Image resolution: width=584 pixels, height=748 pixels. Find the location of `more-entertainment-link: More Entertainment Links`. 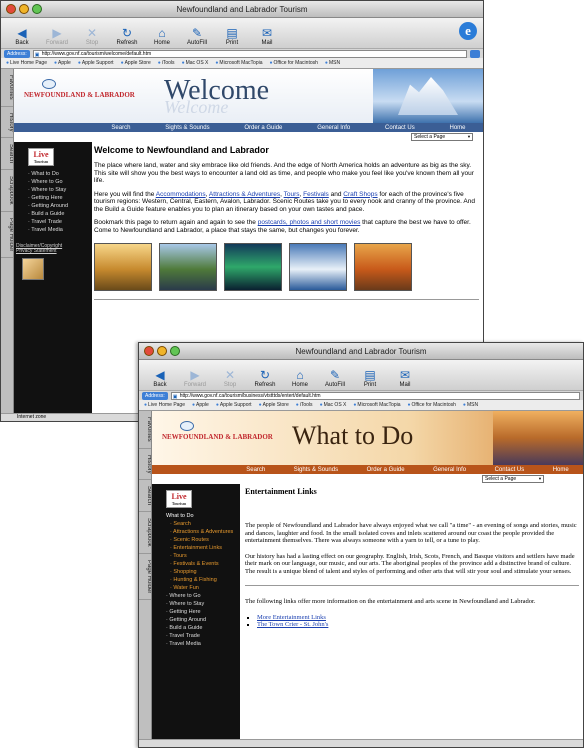

more-entertainment-link: More Entertainment Links is located at coordinates (291, 617).